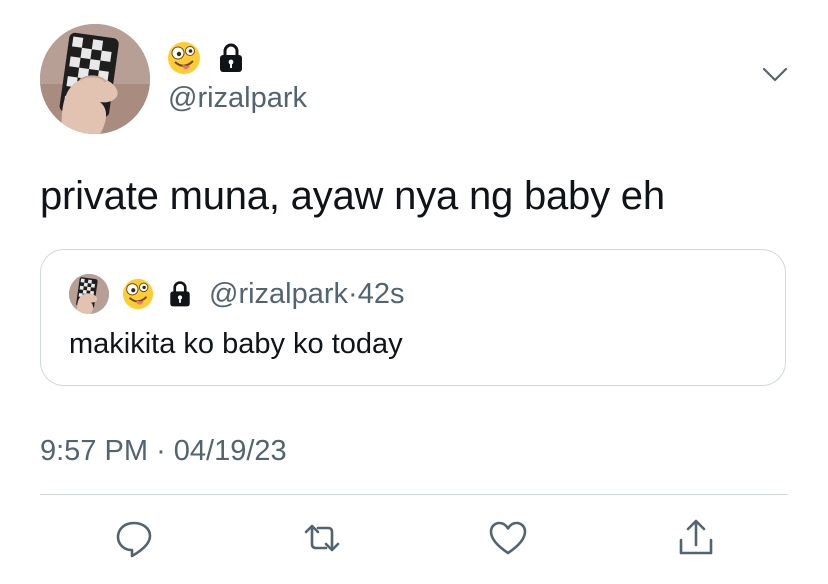 Image resolution: width=828 pixels, height=584 pixels. I want to click on reply-button, so click(134, 538).